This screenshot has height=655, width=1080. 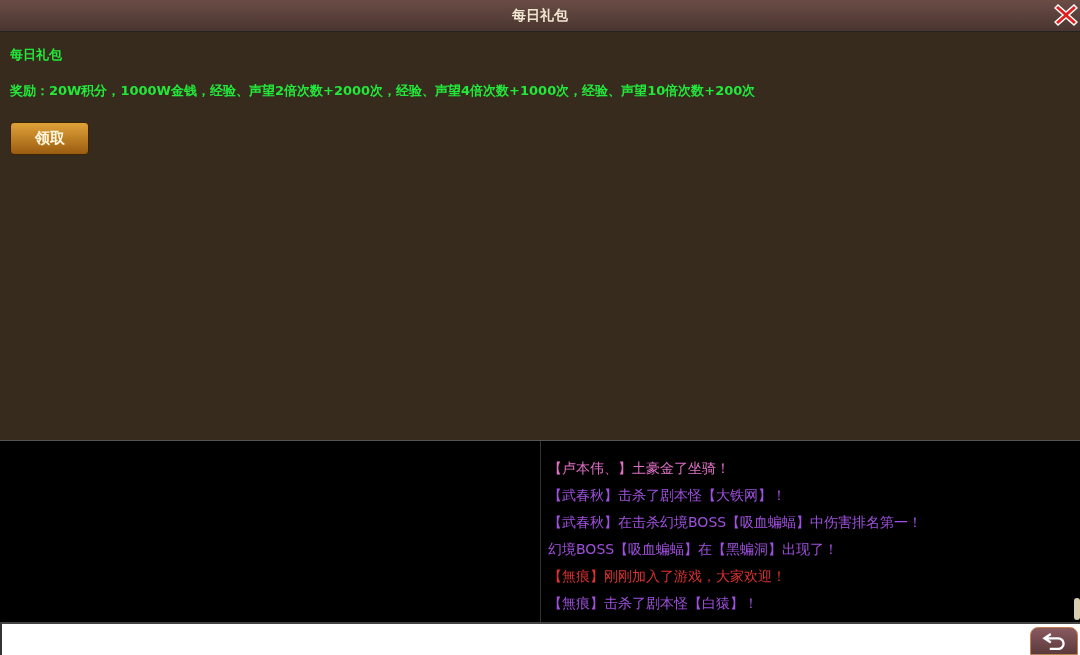 I want to click on return-button, so click(x=1054, y=641).